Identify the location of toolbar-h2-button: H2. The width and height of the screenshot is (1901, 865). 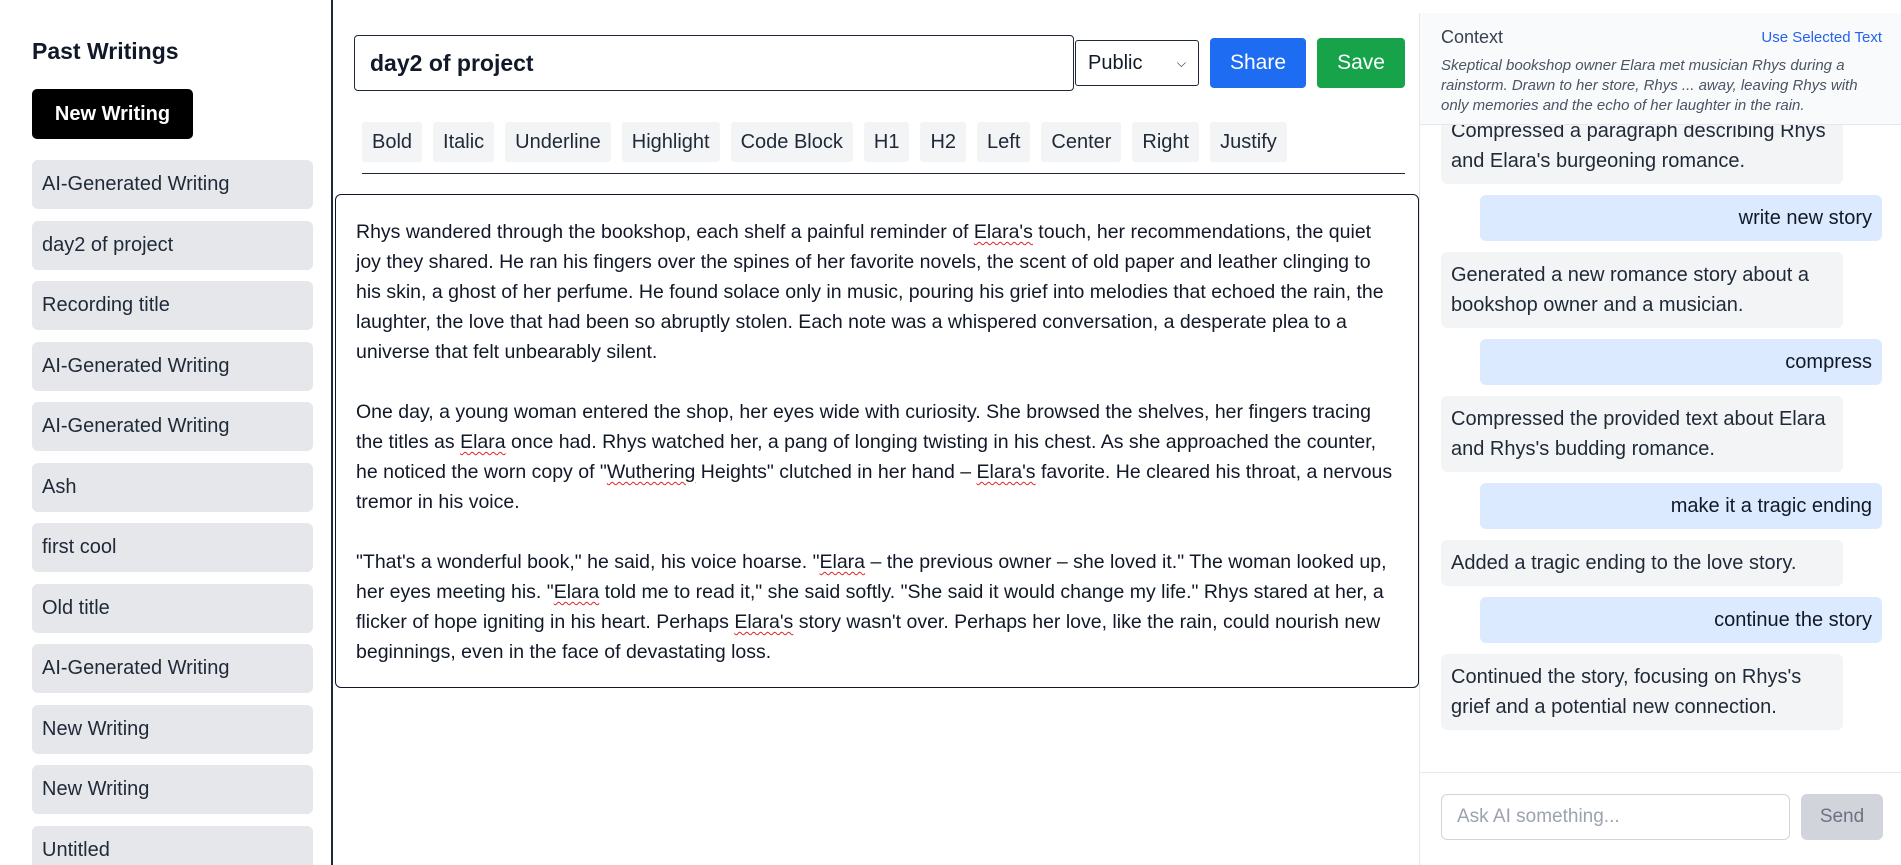
(943, 142).